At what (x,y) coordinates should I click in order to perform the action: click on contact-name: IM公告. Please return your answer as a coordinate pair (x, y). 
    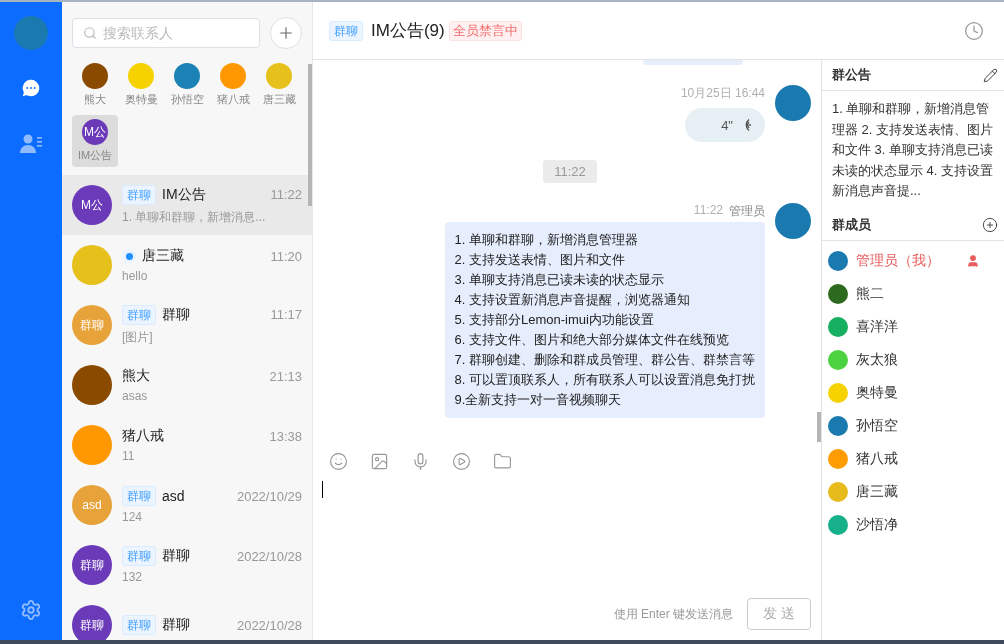
    Looking at the image, I should click on (95, 155).